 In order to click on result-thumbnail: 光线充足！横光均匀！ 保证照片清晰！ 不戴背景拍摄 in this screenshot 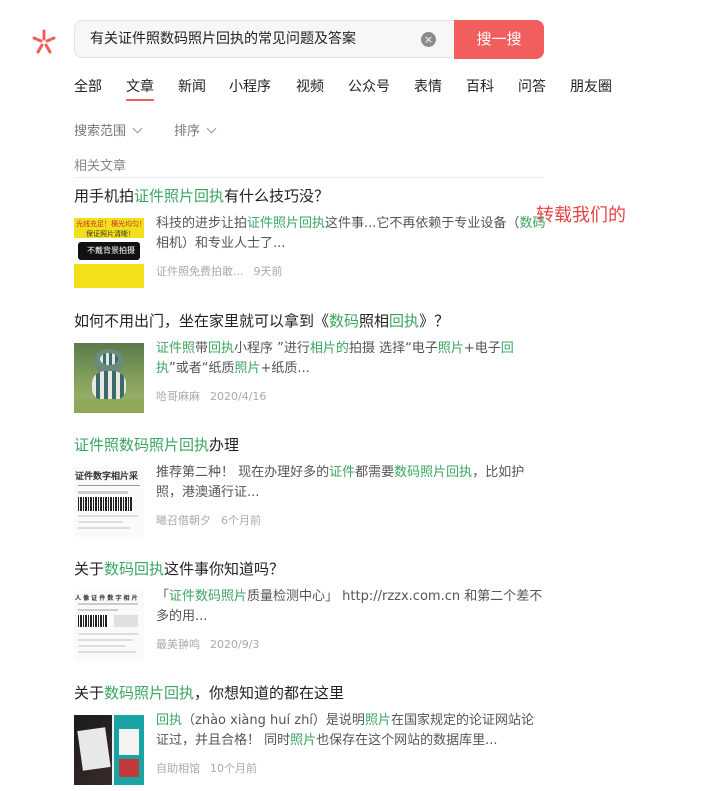, I will do `click(109, 253)`.